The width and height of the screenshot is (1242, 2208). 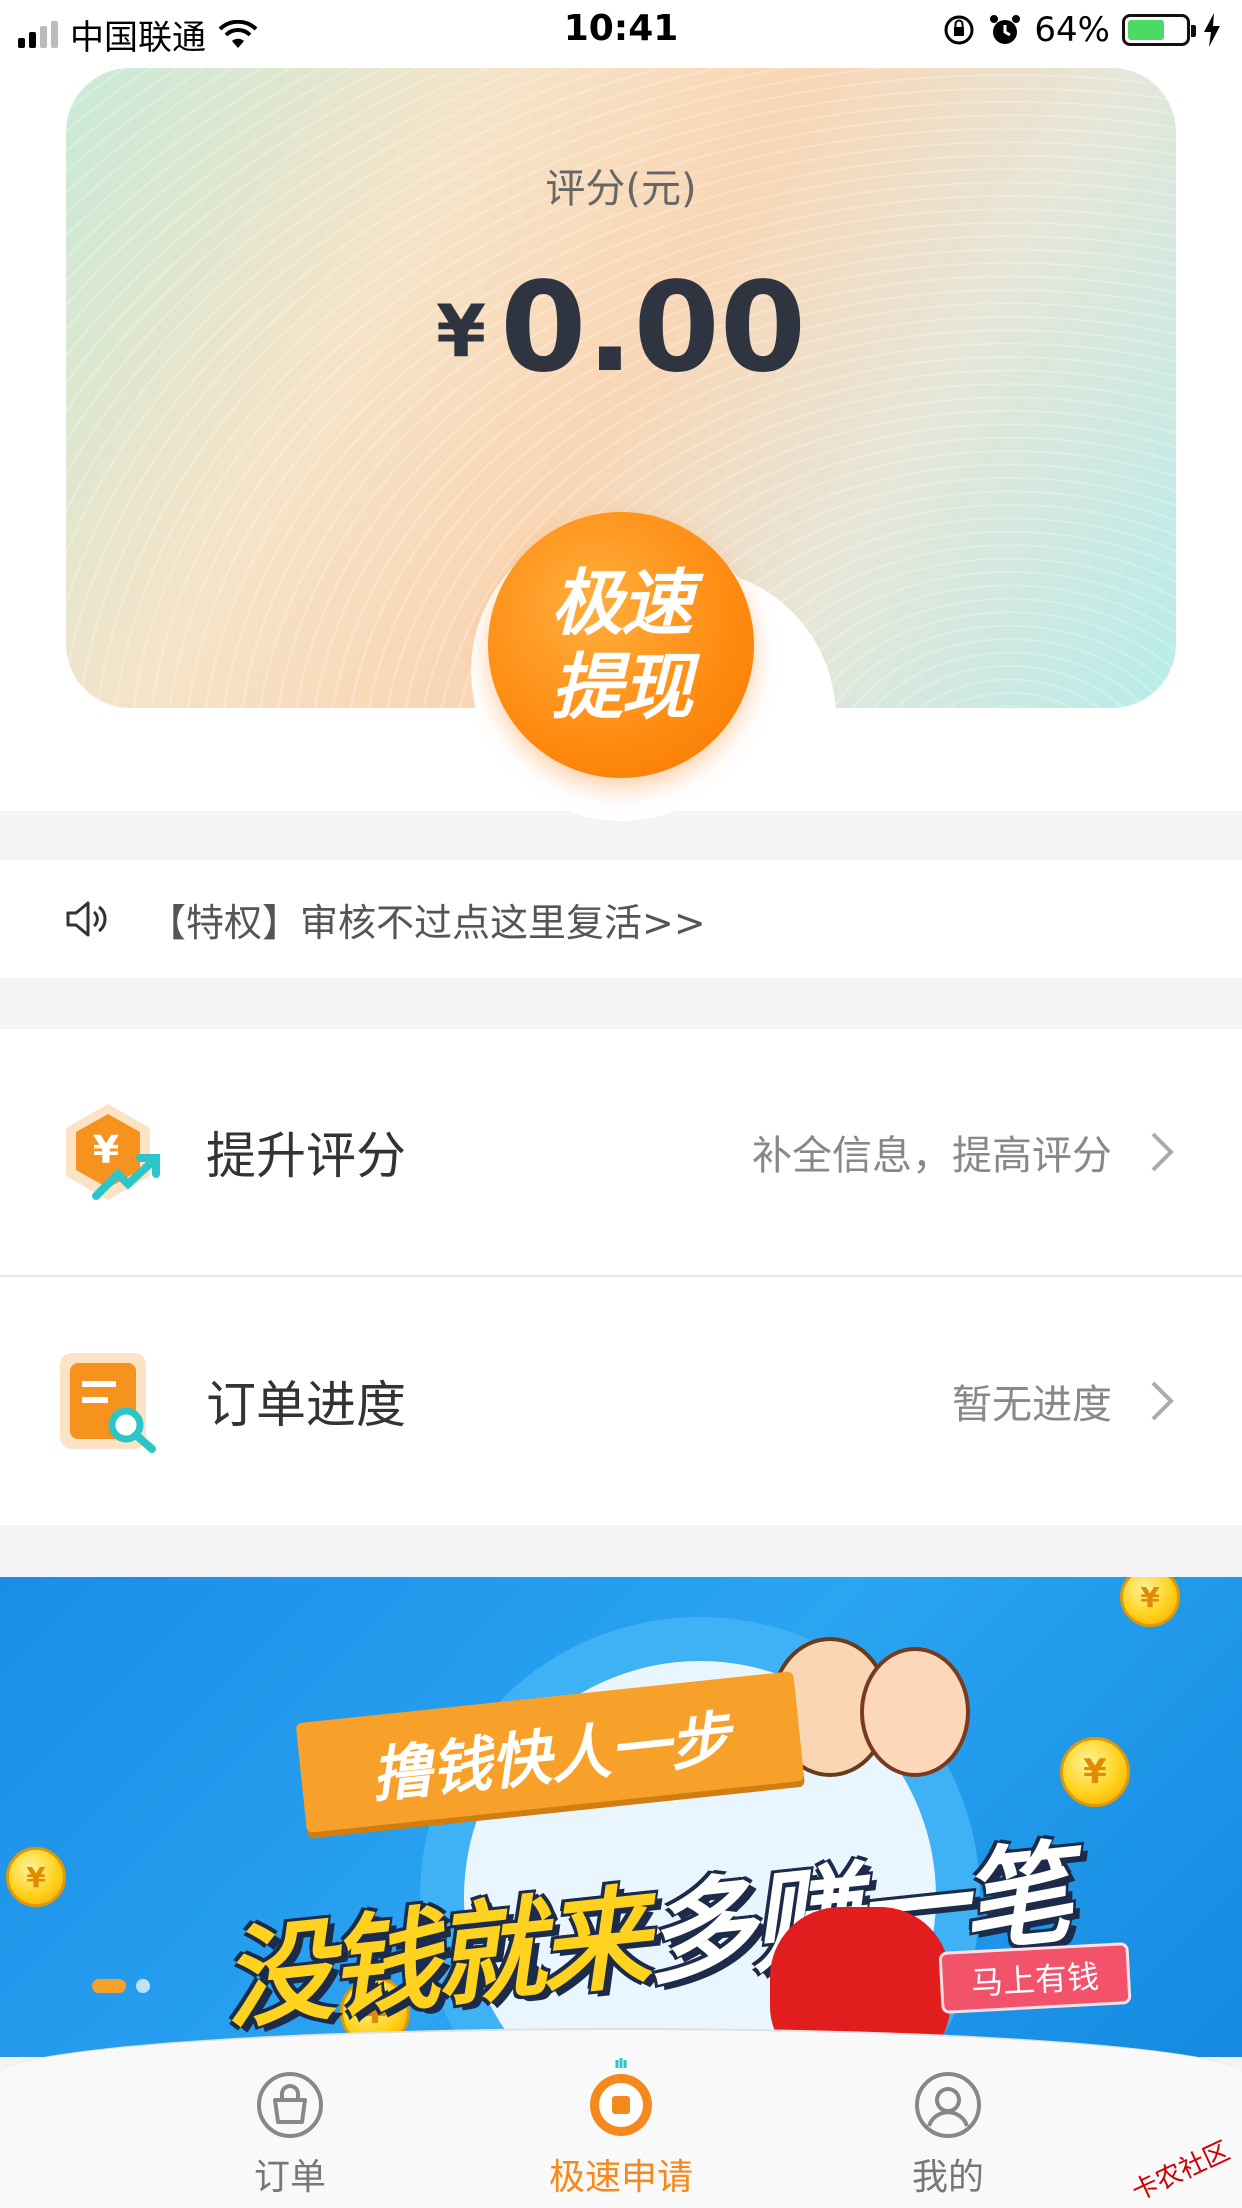 What do you see at coordinates (621, 603) in the screenshot?
I see `cta-line1: 极速` at bounding box center [621, 603].